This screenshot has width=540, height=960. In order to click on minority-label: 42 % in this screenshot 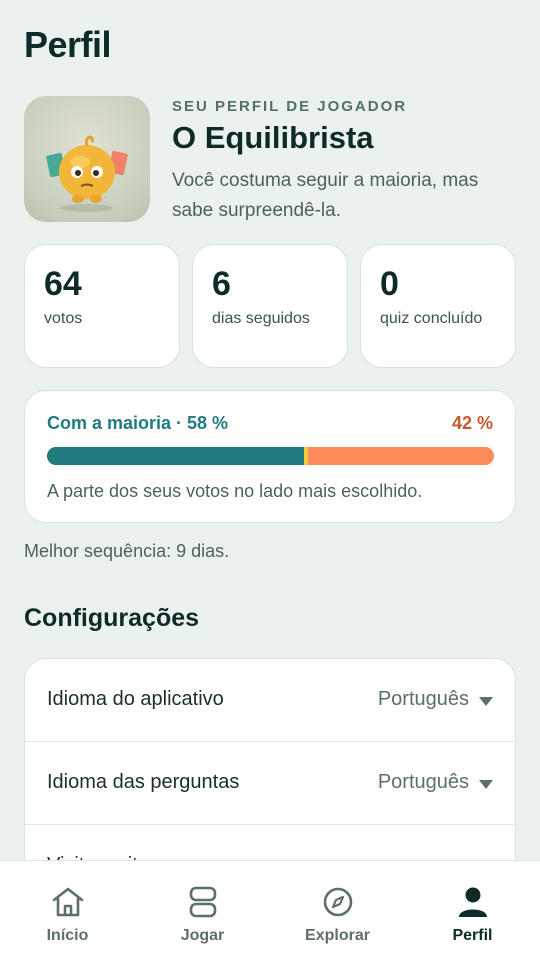, I will do `click(472, 423)`.